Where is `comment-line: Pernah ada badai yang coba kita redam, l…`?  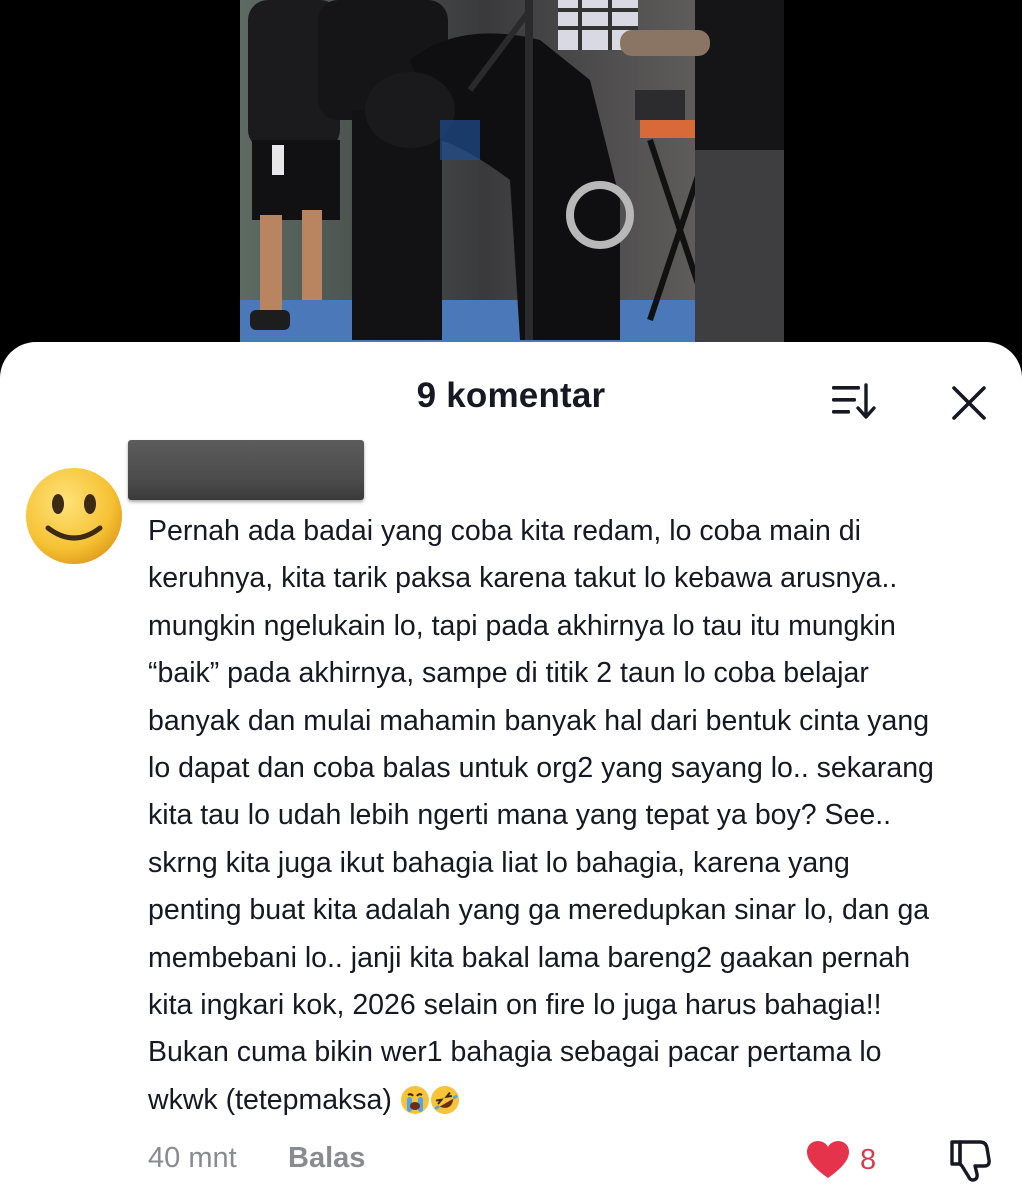
comment-line: Pernah ada badai yang coba kita redam, l… is located at coordinates (504, 531).